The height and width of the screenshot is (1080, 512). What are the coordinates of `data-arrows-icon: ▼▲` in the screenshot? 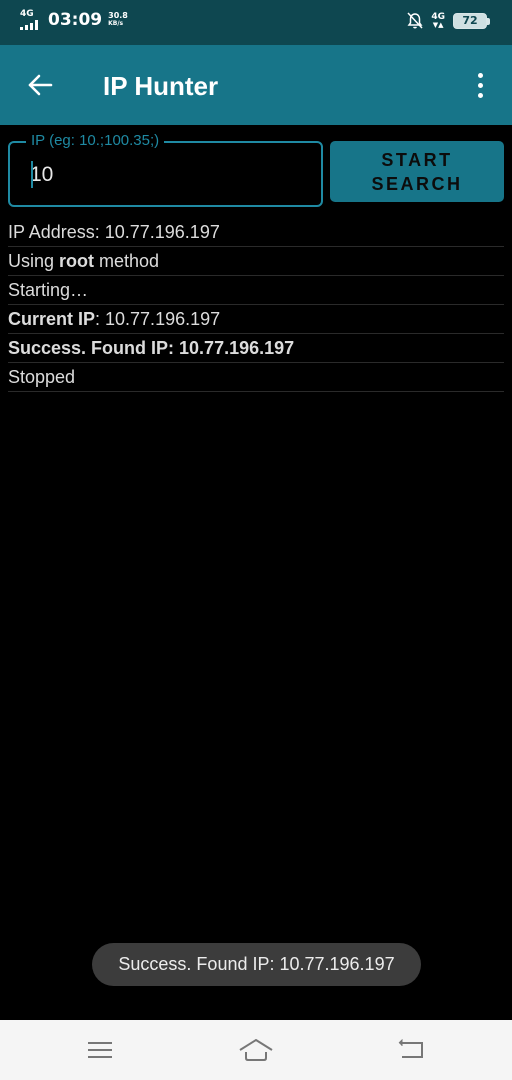 It's located at (438, 25).